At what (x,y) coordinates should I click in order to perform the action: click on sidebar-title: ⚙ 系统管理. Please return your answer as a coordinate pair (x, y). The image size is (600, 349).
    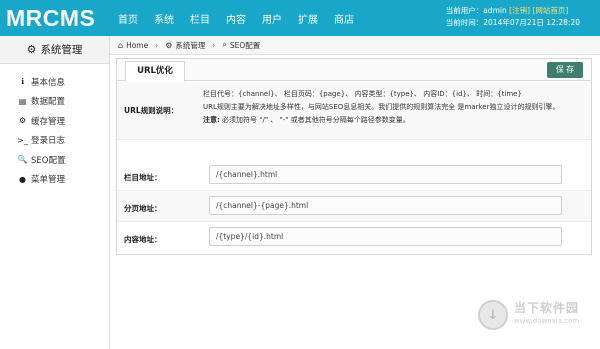
    Looking at the image, I should click on (55, 50).